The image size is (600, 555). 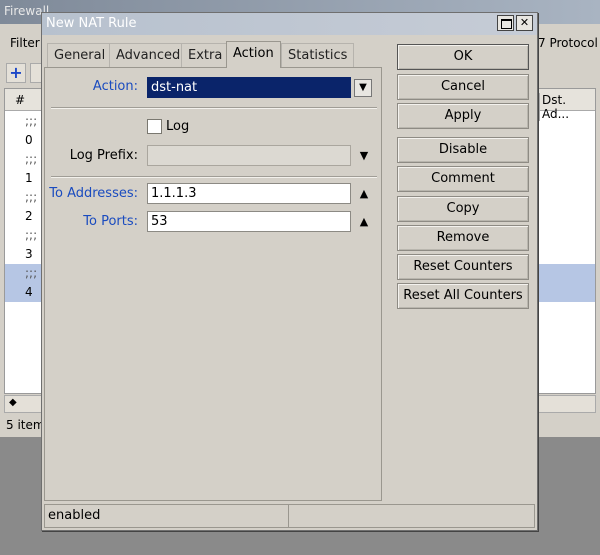 I want to click on dialog-titlebar: New NAT Rule ✕, so click(x=289, y=24).